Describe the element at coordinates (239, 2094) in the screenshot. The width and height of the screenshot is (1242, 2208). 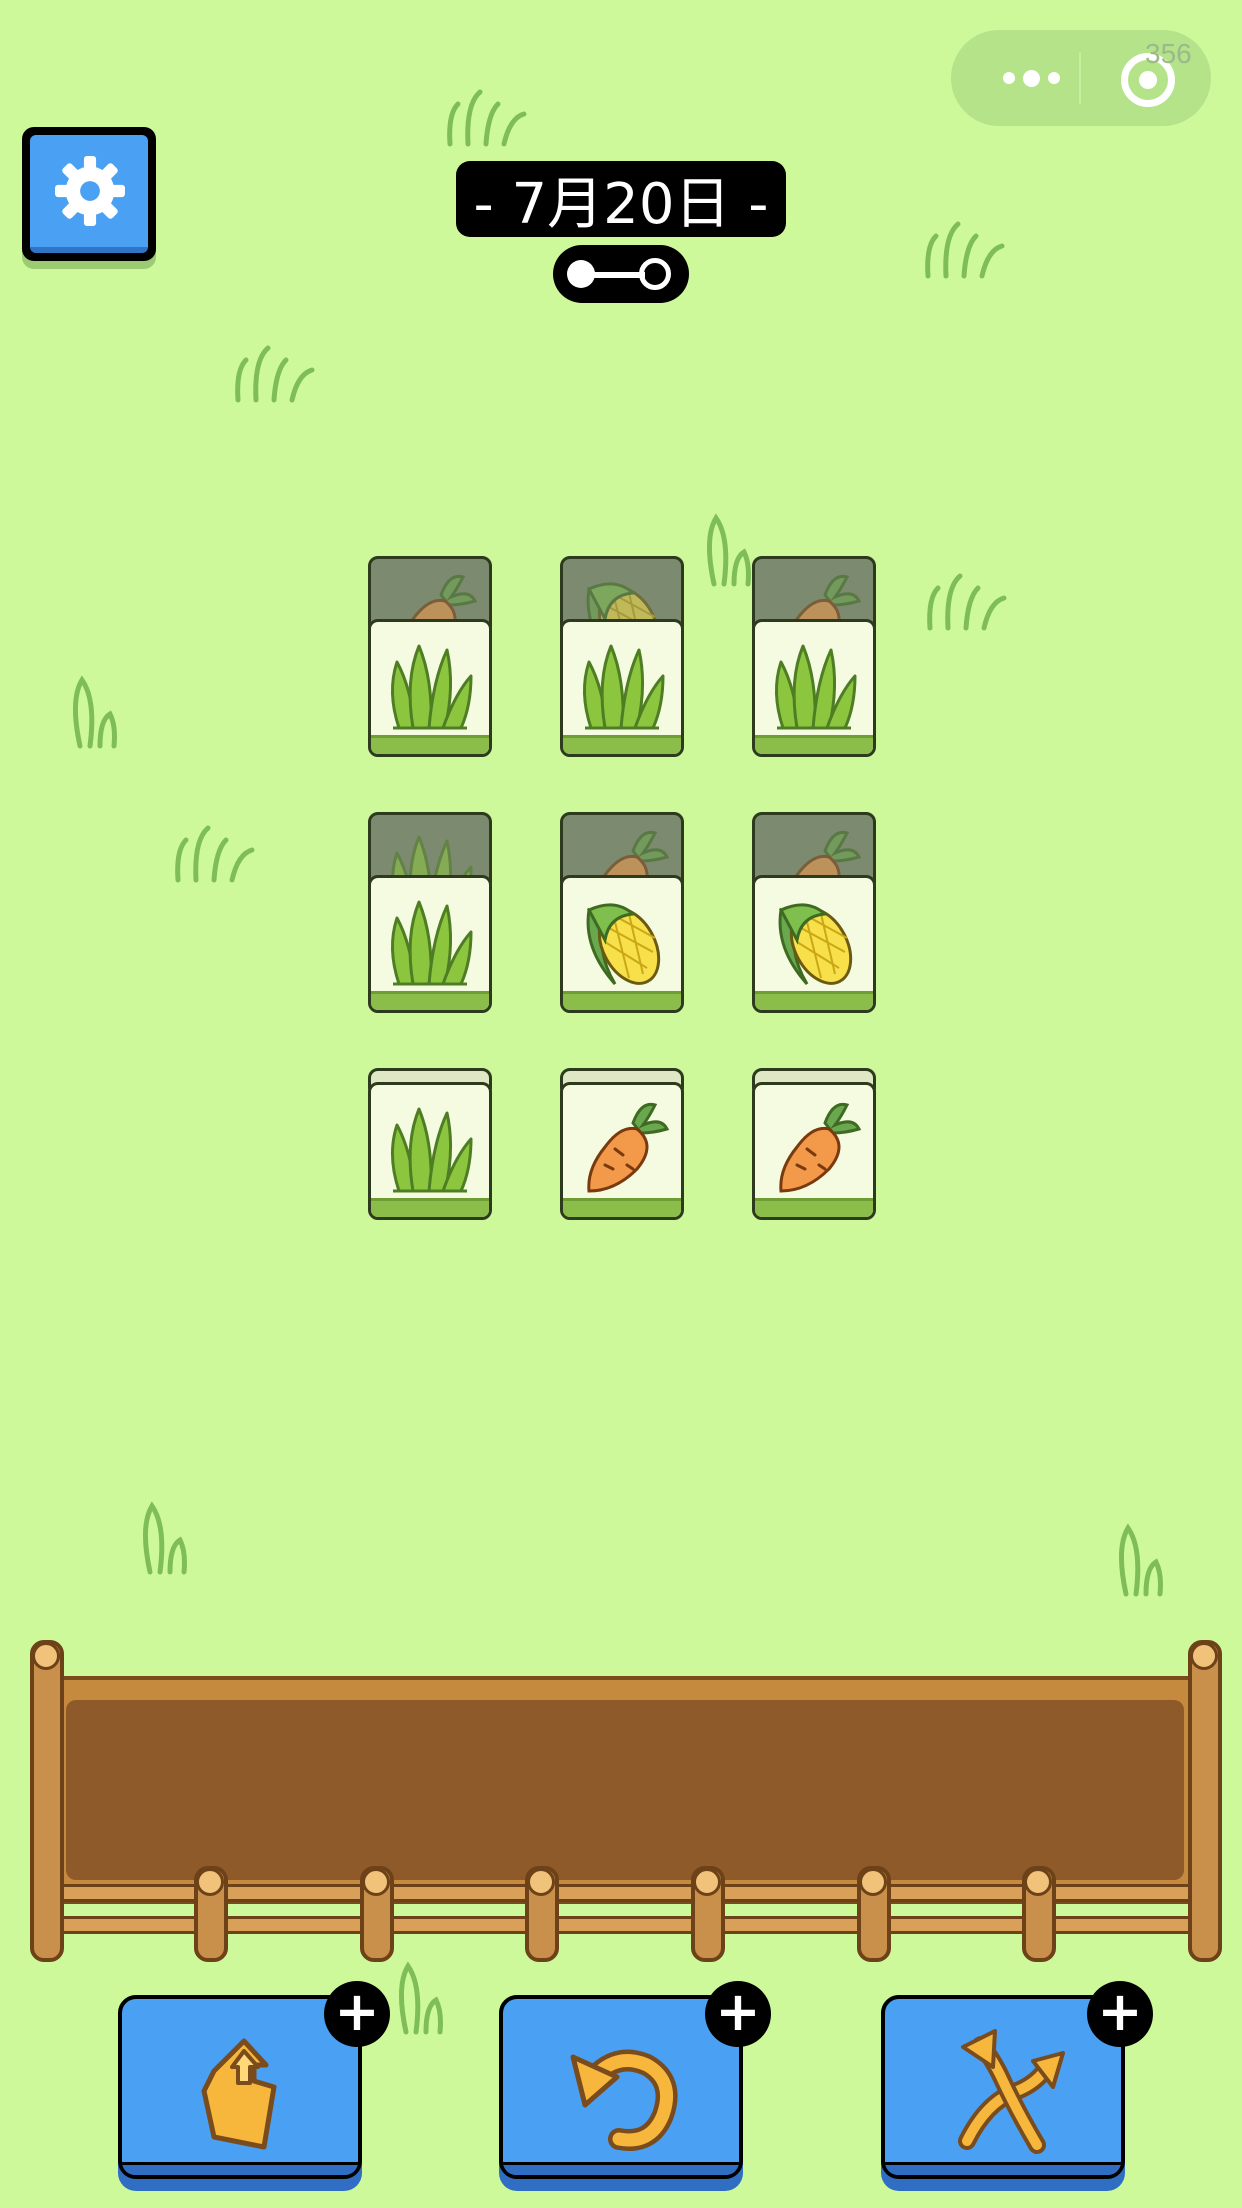
I see `lift-tiles-icon` at that location.